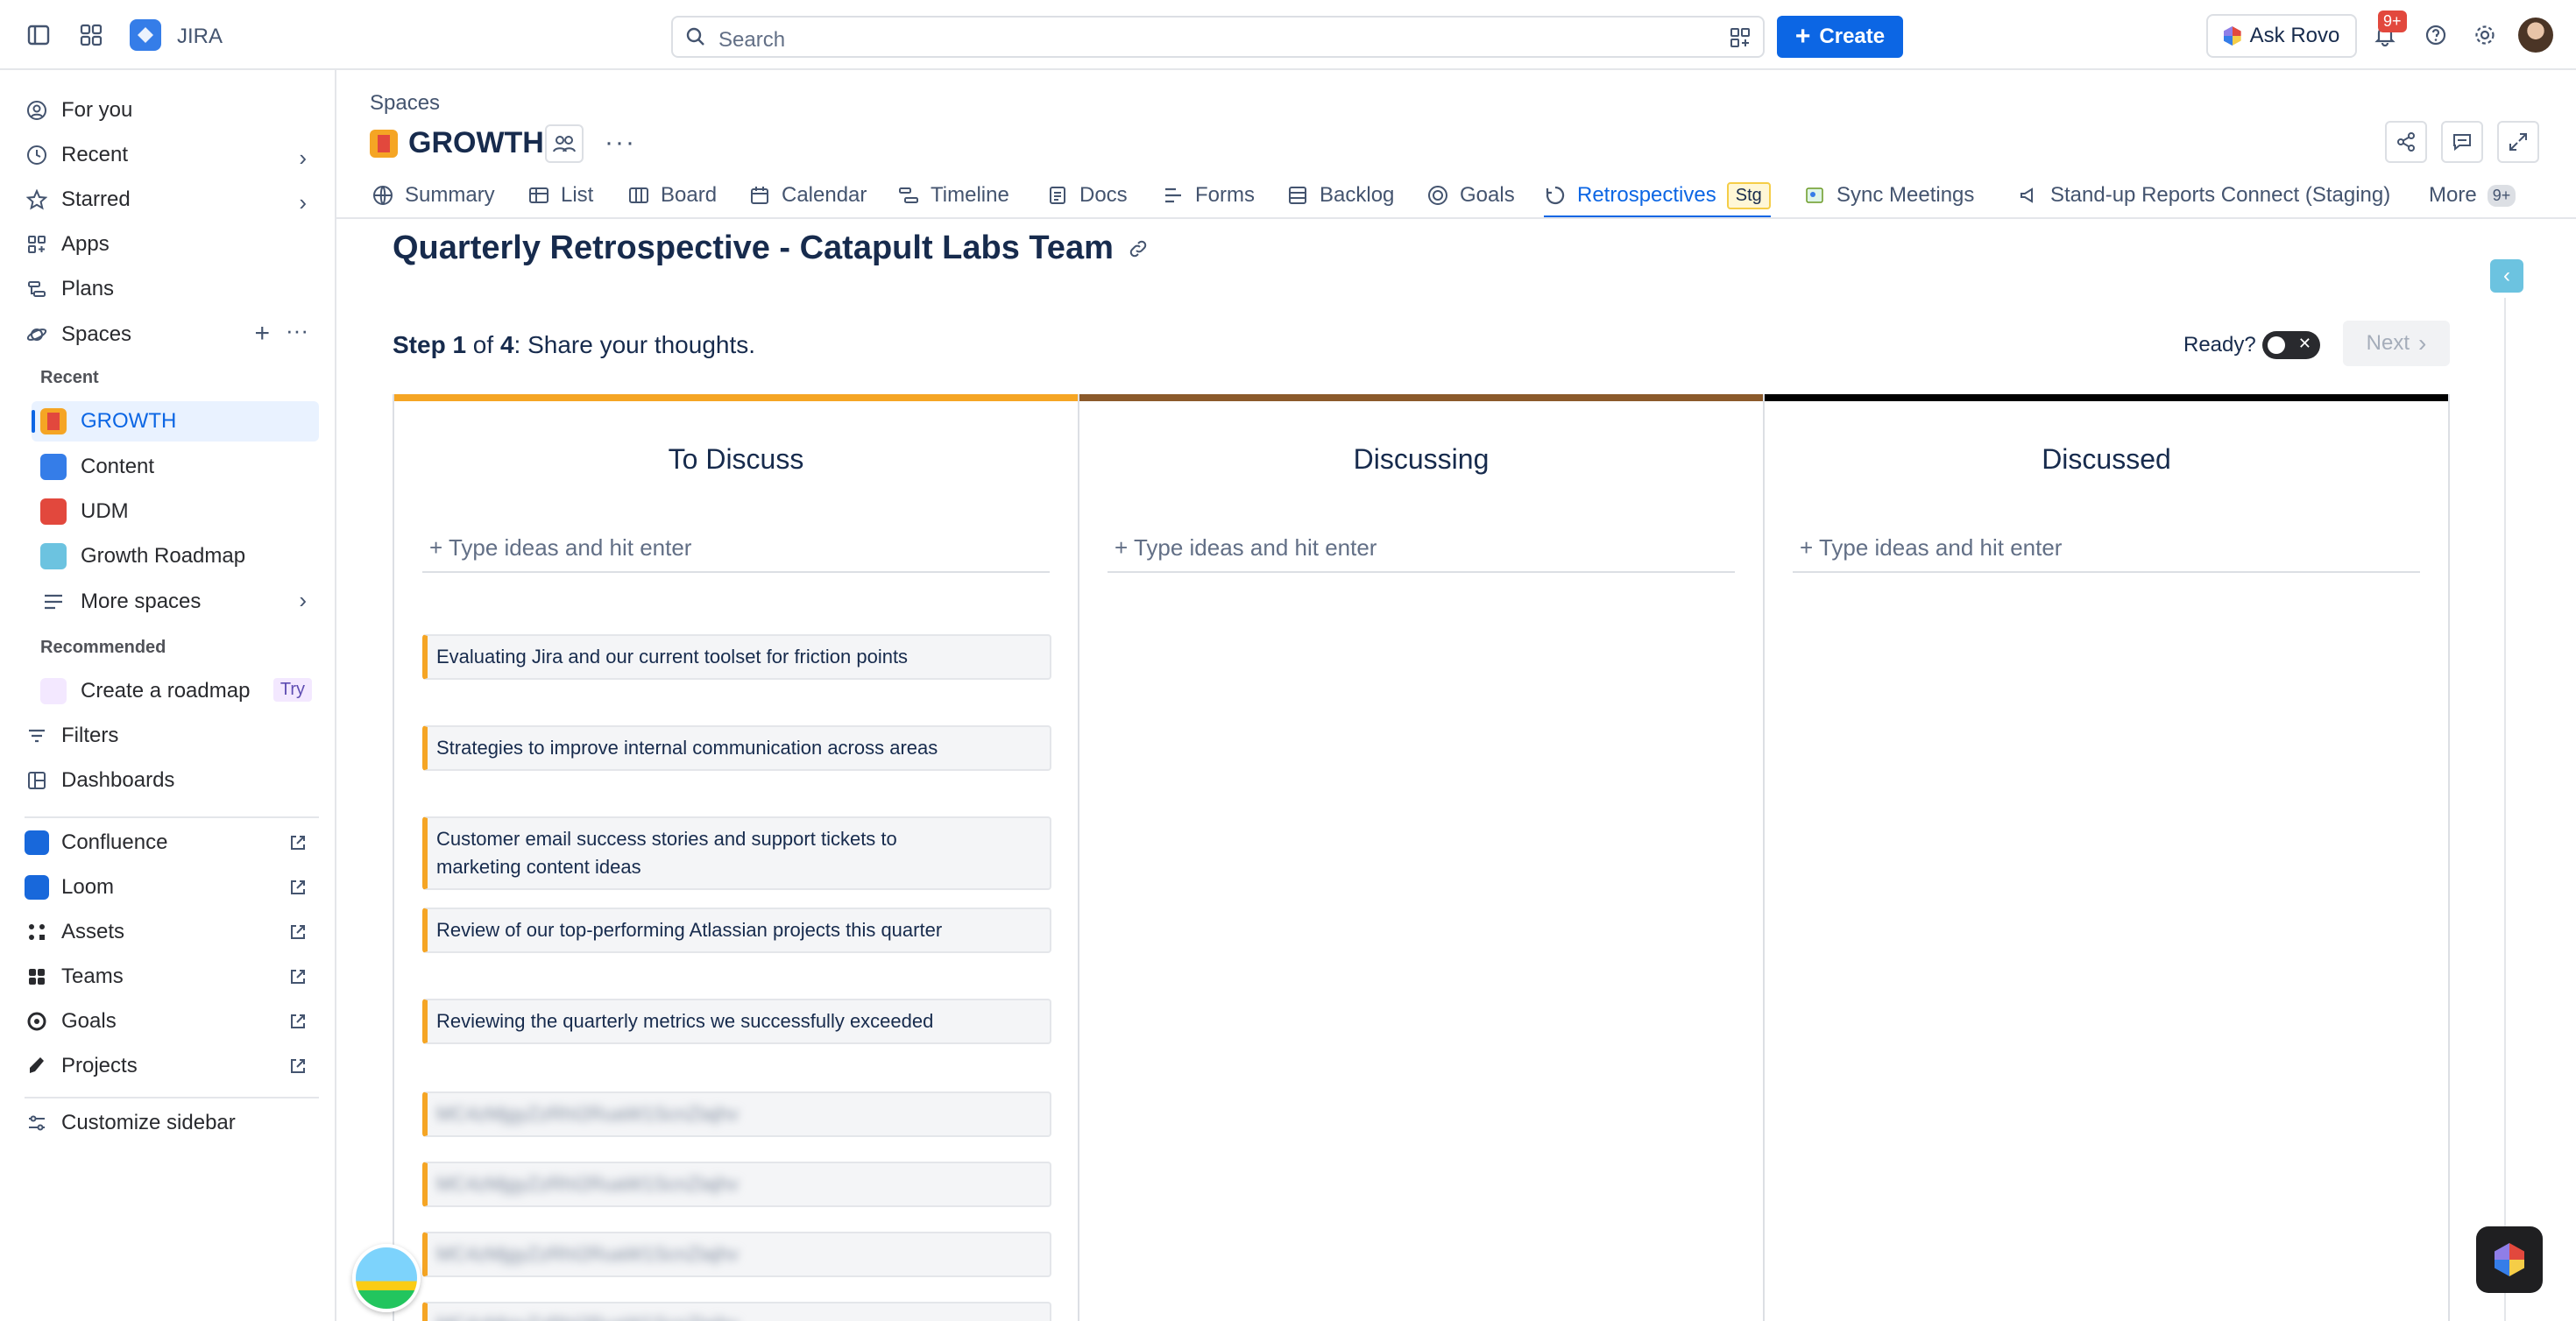 The height and width of the screenshot is (1321, 2576). What do you see at coordinates (37, 932) in the screenshot?
I see `assets-icon` at bounding box center [37, 932].